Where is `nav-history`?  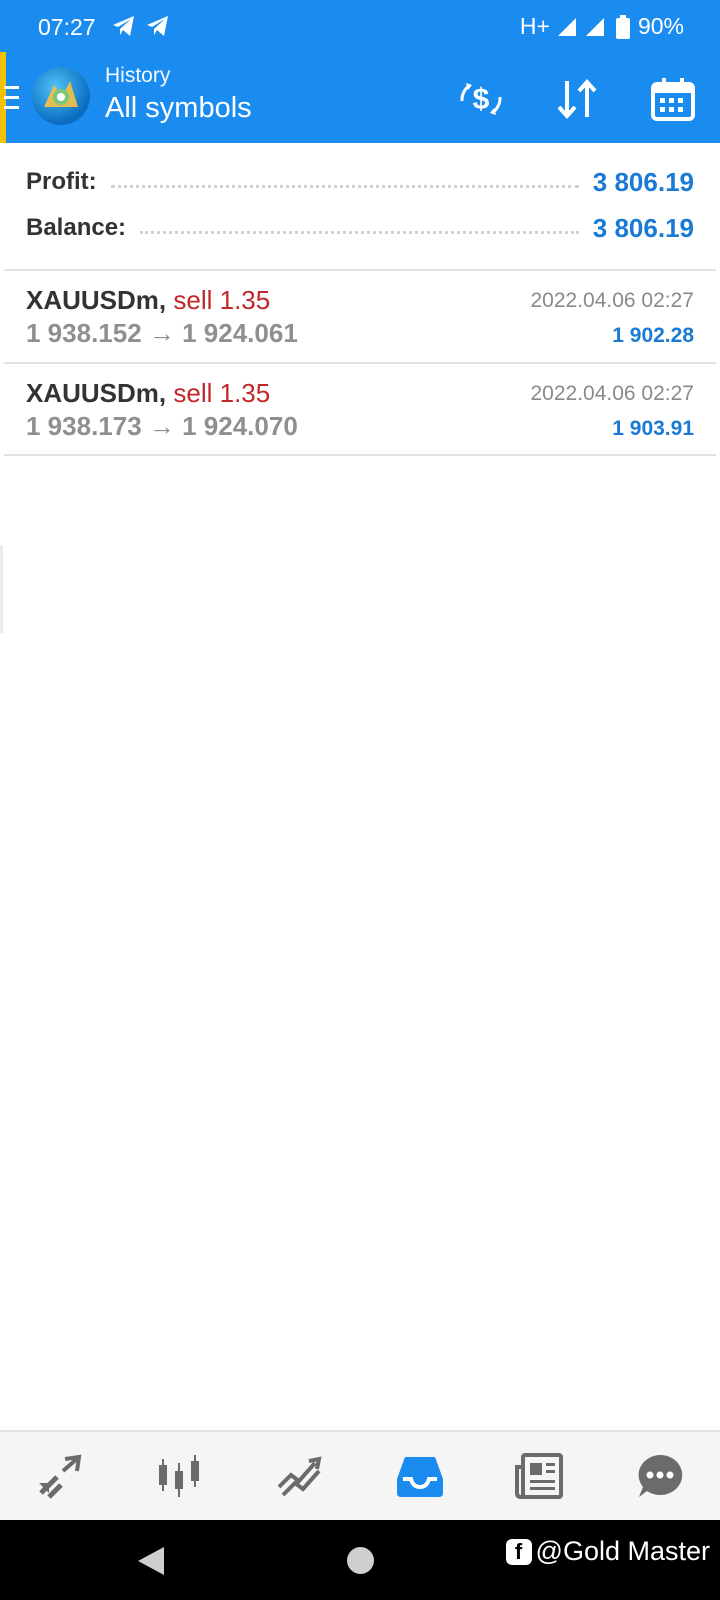 nav-history is located at coordinates (420, 1476).